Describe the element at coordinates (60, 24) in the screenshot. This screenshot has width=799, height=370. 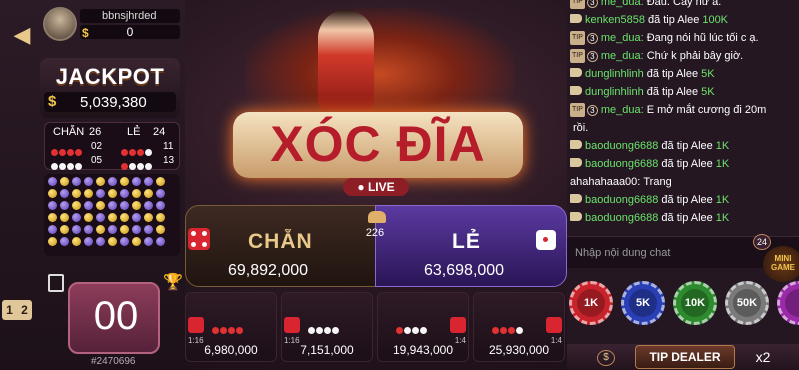
I see `avatar` at that location.